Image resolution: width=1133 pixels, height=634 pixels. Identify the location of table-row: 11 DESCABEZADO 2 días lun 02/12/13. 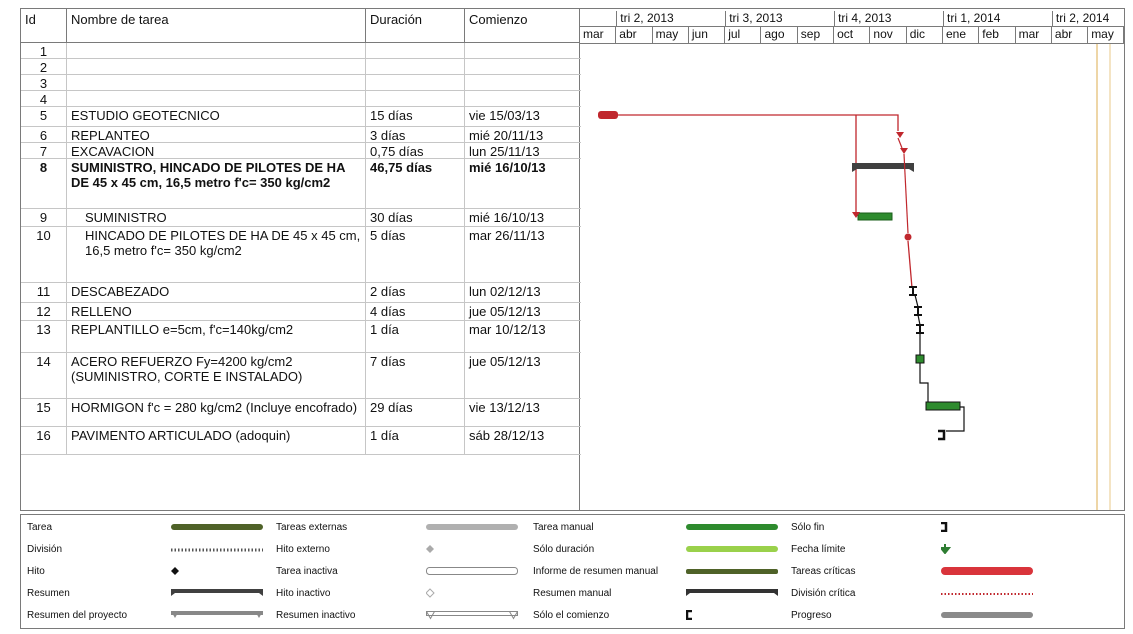
(301, 293).